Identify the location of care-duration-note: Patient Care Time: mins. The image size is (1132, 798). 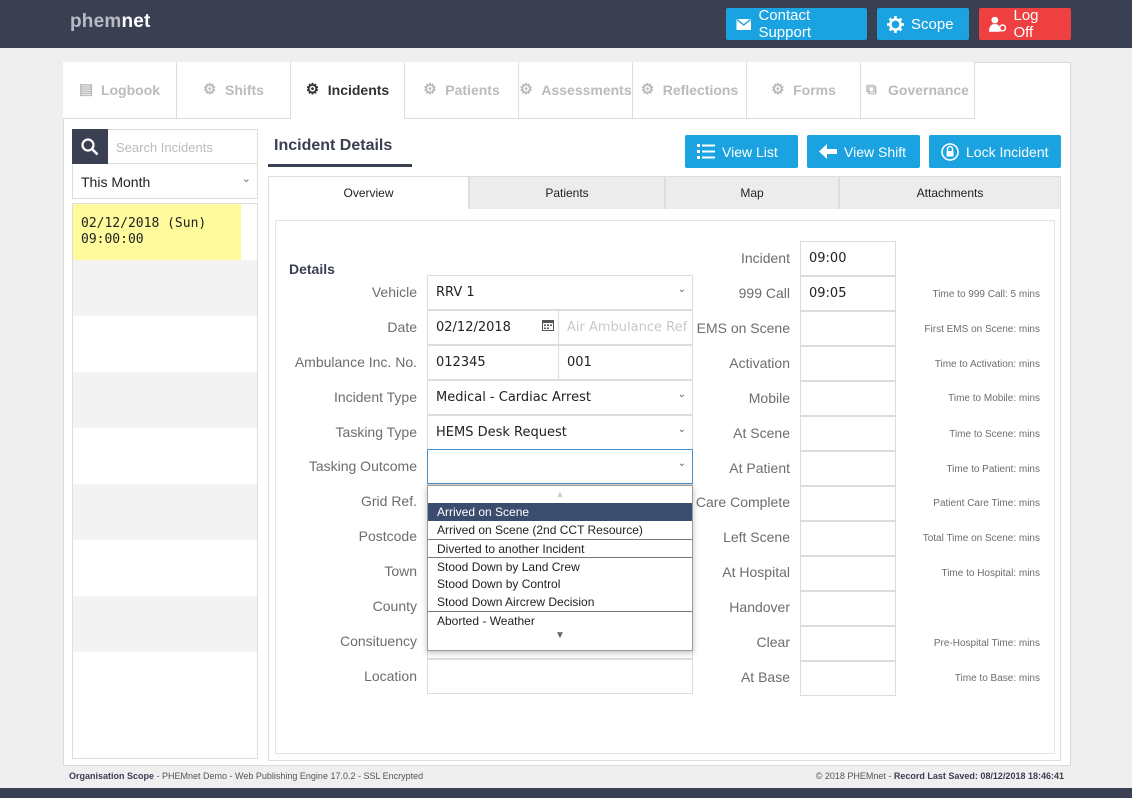
(986, 503).